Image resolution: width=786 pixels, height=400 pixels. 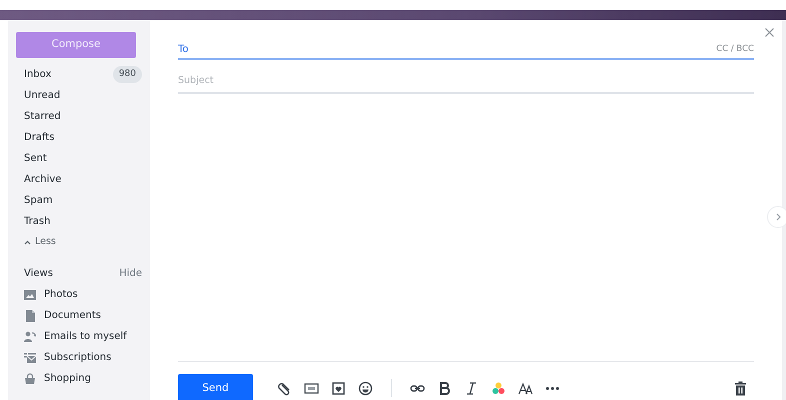 I want to click on to-field: To CC / BCC, so click(x=466, y=50).